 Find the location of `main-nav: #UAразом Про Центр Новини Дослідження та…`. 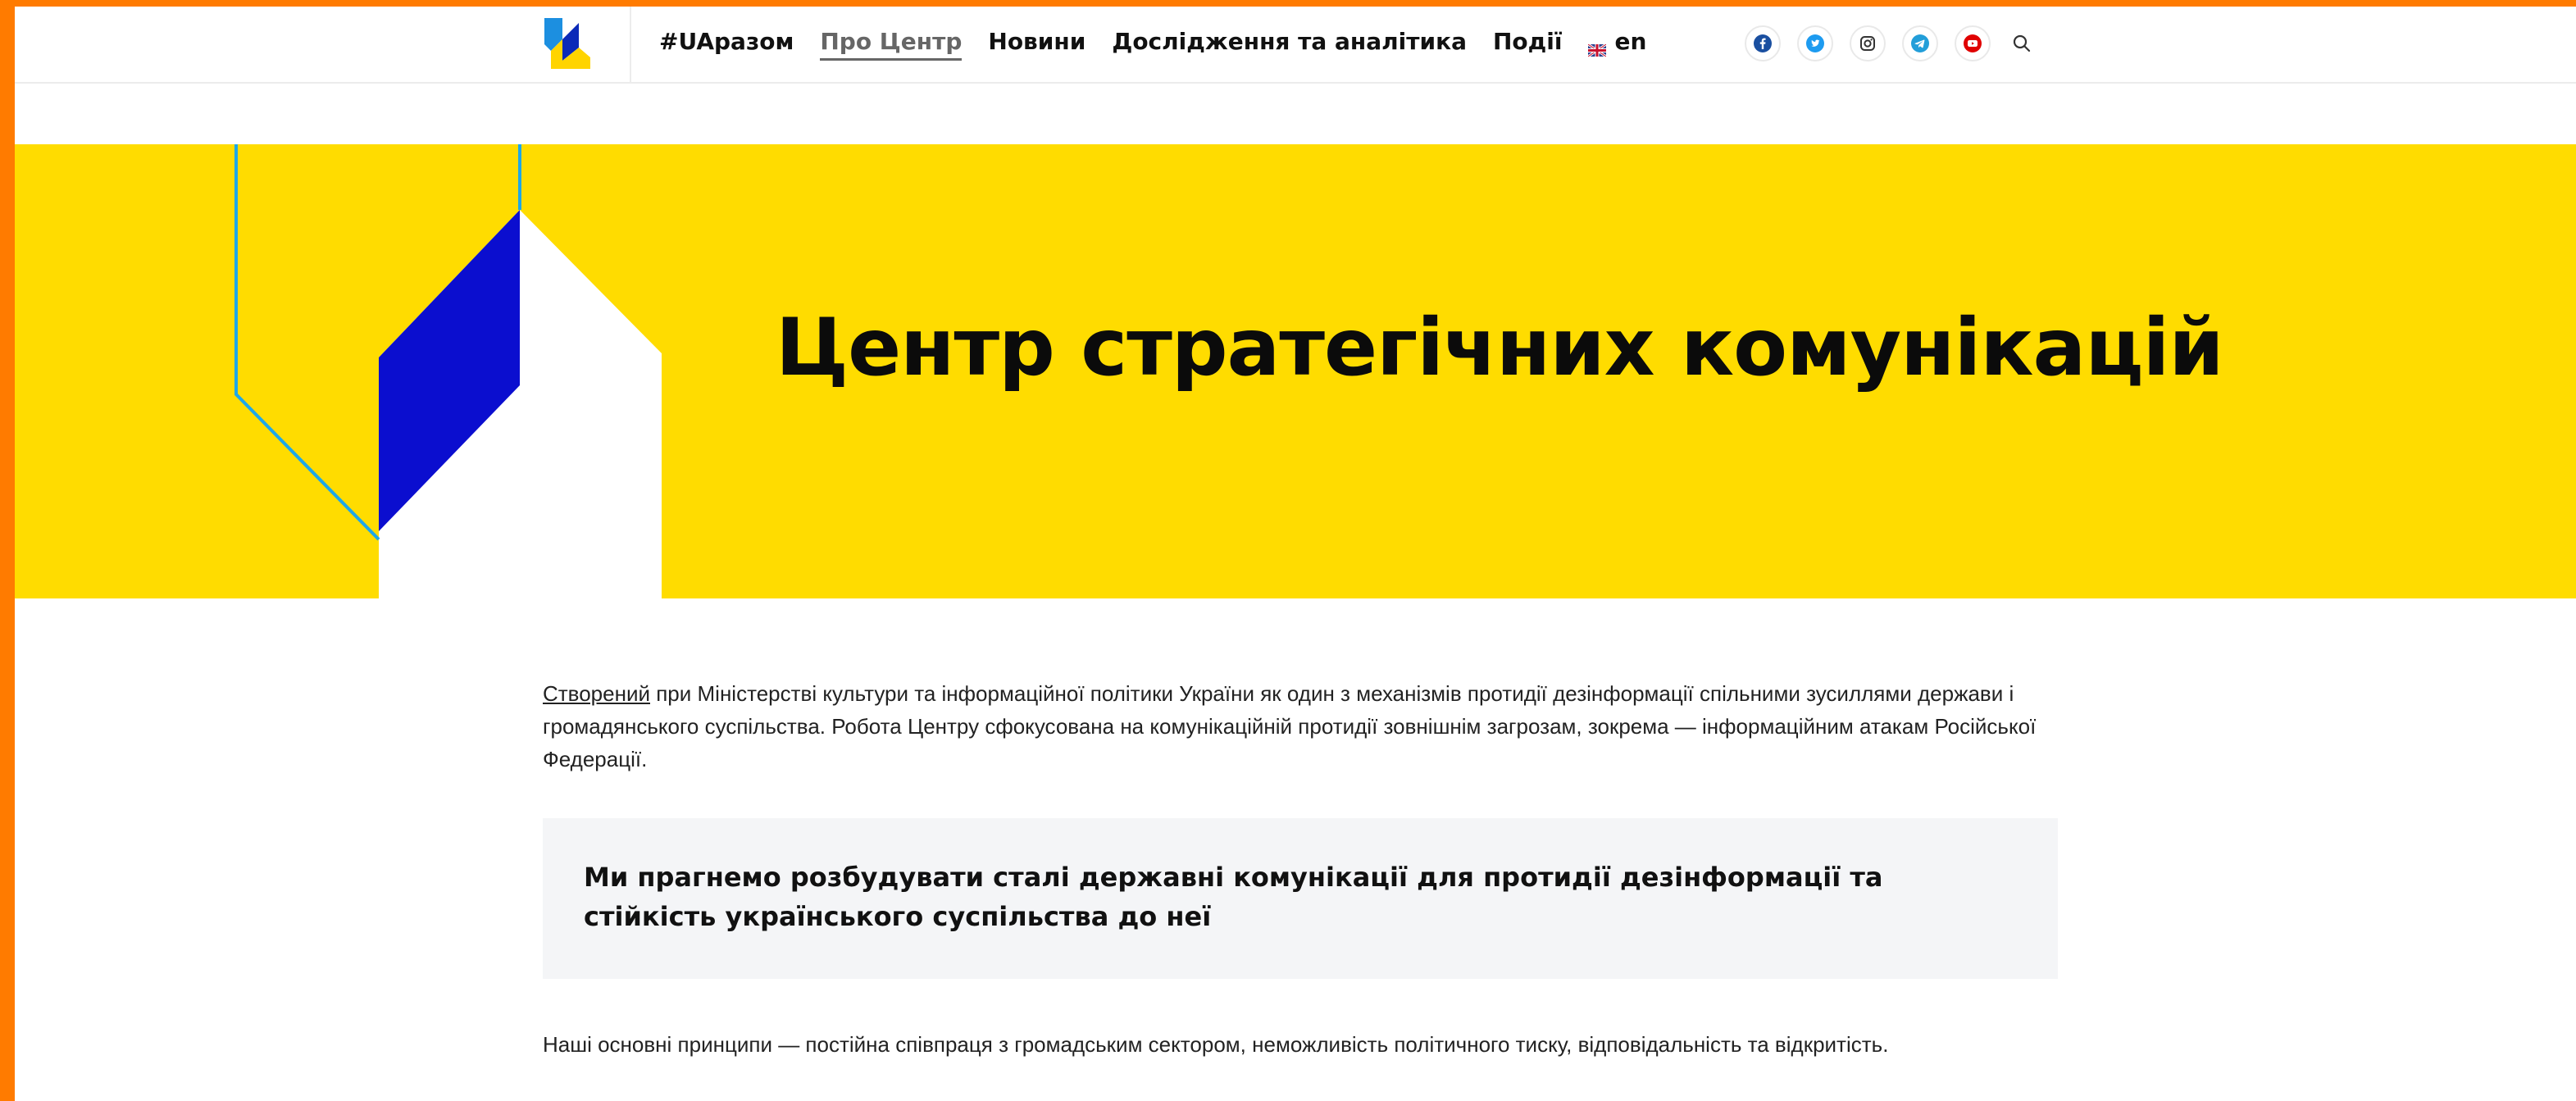

main-nav: #UAразом Про Центр Новини Дослідження та… is located at coordinates (1153, 43).